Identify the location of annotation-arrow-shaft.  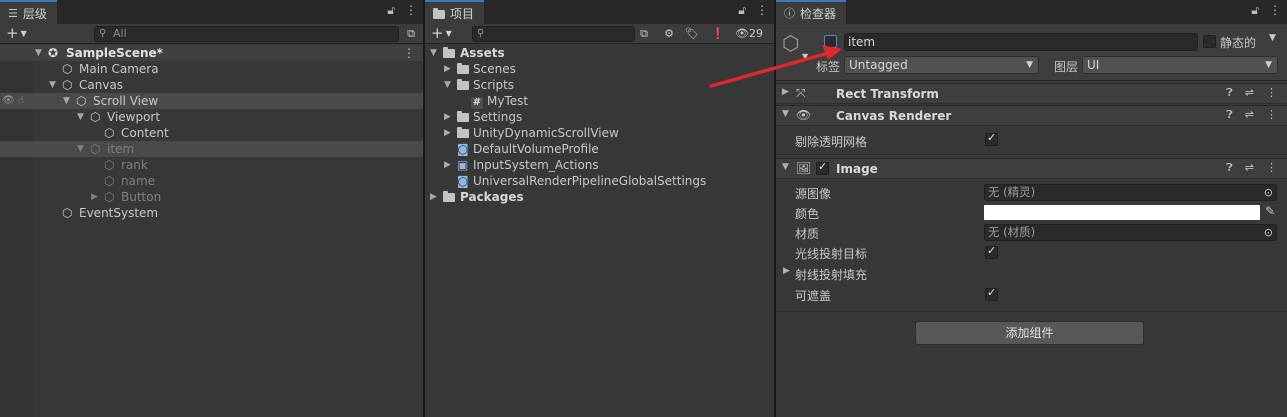
(771, 69).